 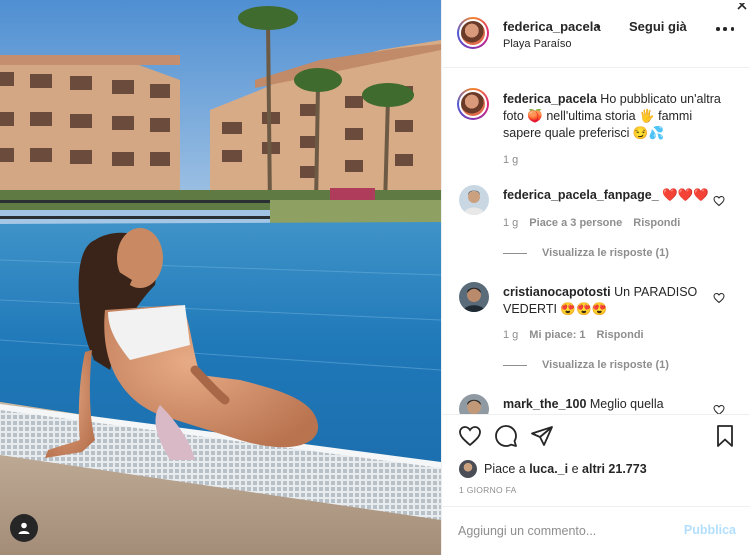 I want to click on comment-username: federica_pacela_fanpage_, so click(x=581, y=195).